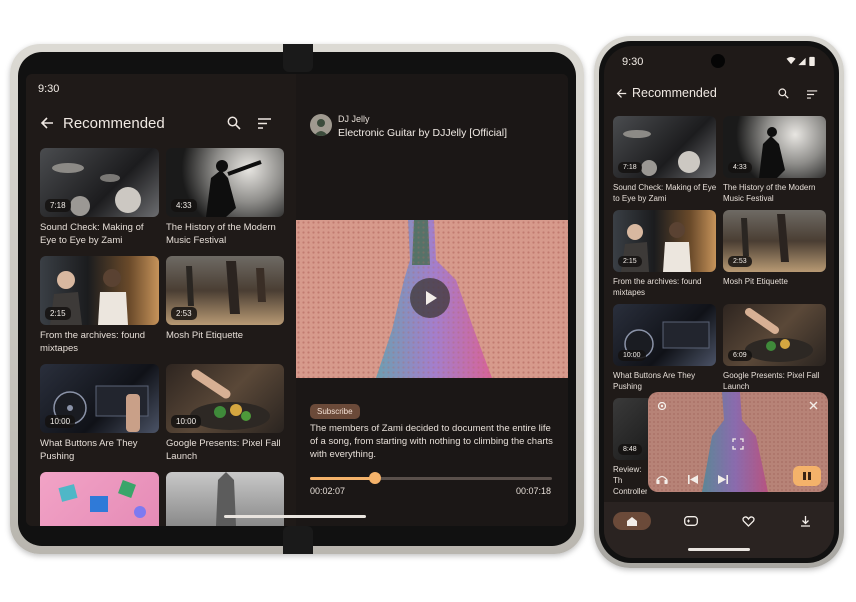  Describe the element at coordinates (805, 521) in the screenshot. I see `download-icon` at that location.